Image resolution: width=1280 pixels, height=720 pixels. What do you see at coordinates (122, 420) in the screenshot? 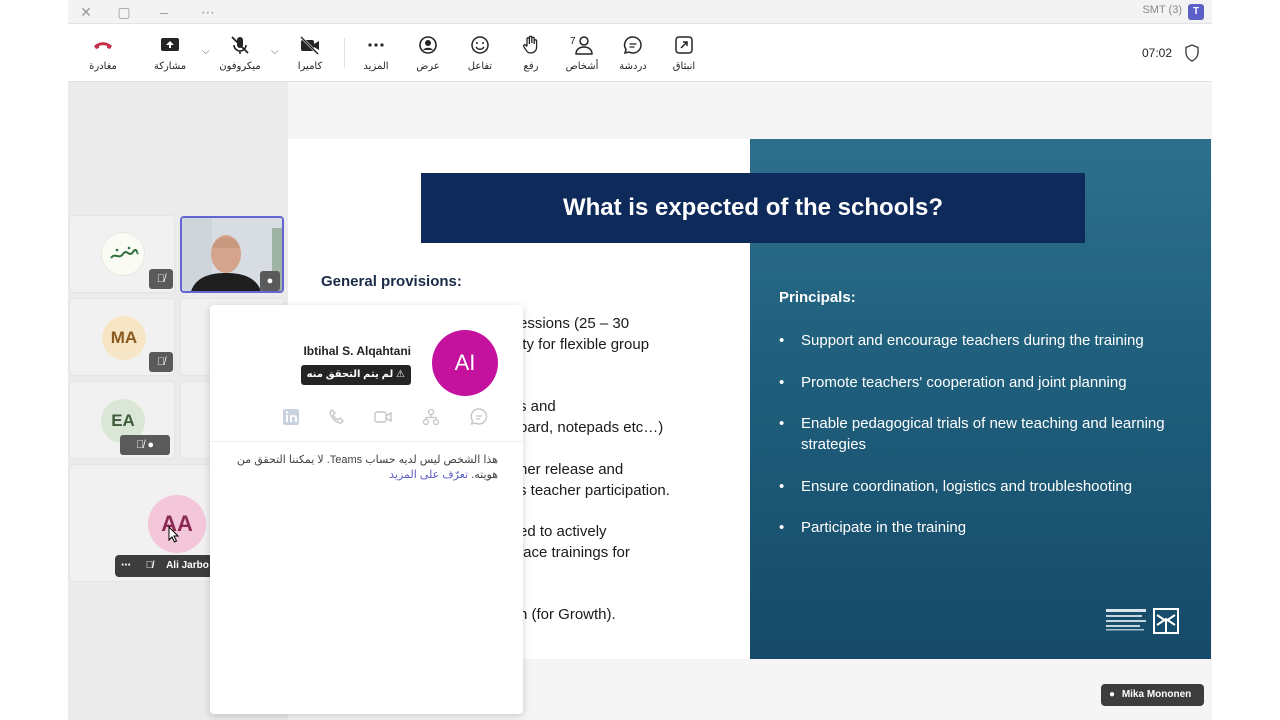
I see `participant-tile: EA 🎙̸ ●` at bounding box center [122, 420].